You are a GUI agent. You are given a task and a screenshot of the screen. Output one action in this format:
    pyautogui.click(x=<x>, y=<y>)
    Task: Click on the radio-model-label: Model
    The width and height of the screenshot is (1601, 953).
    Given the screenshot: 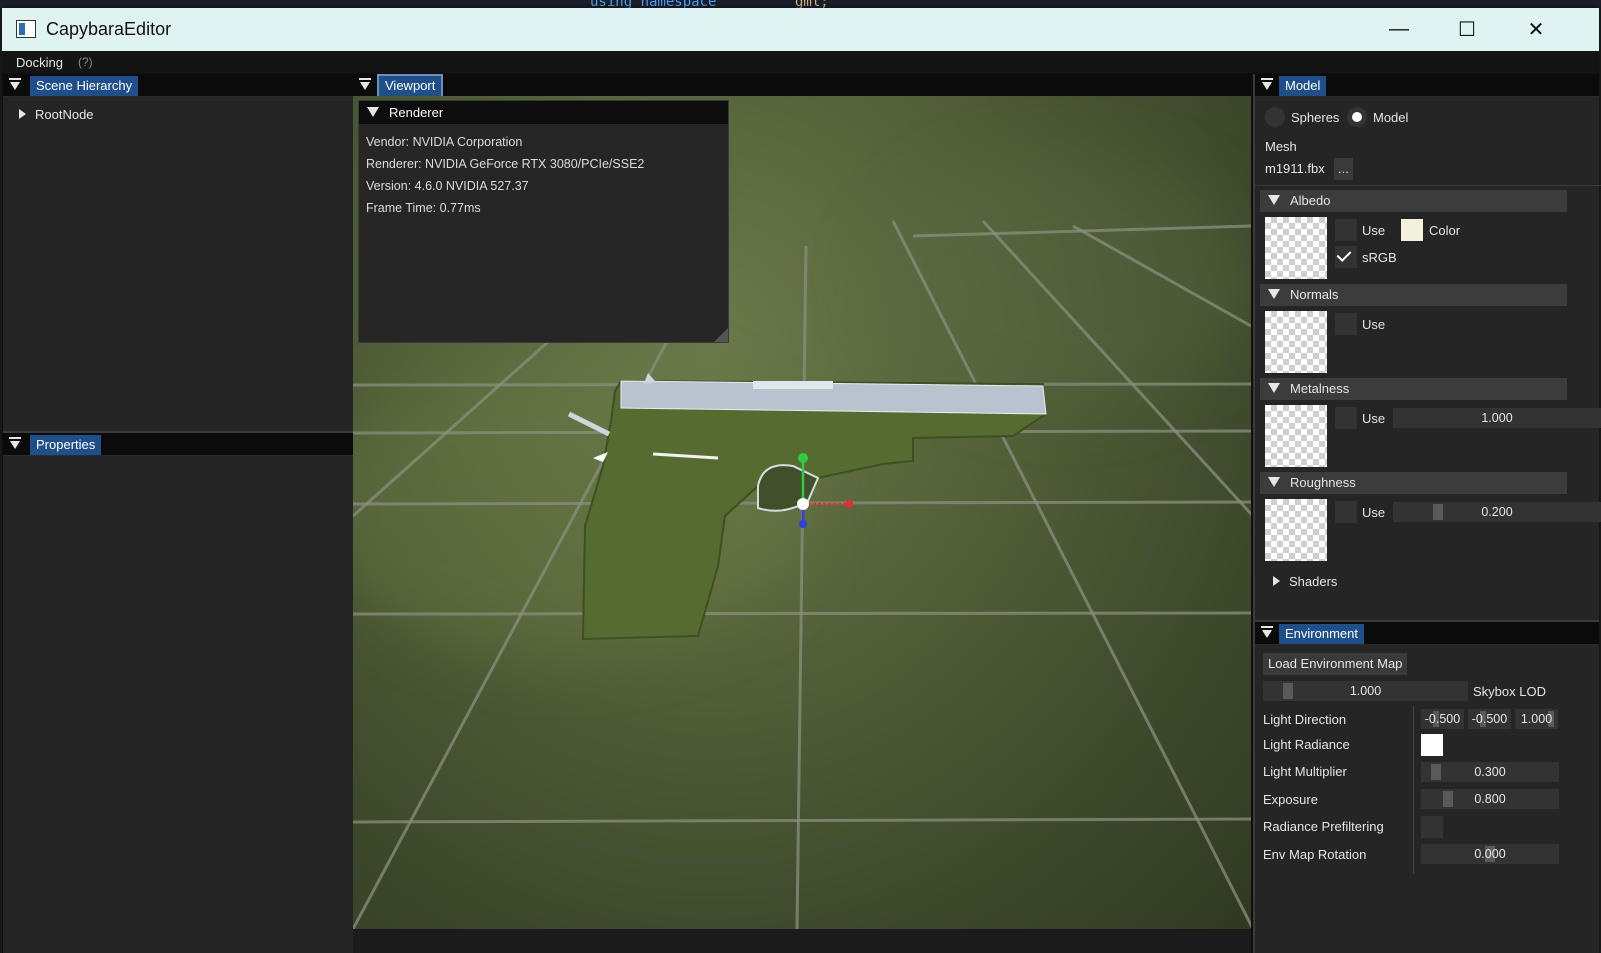 What is the action you would take?
    pyautogui.click(x=1391, y=117)
    